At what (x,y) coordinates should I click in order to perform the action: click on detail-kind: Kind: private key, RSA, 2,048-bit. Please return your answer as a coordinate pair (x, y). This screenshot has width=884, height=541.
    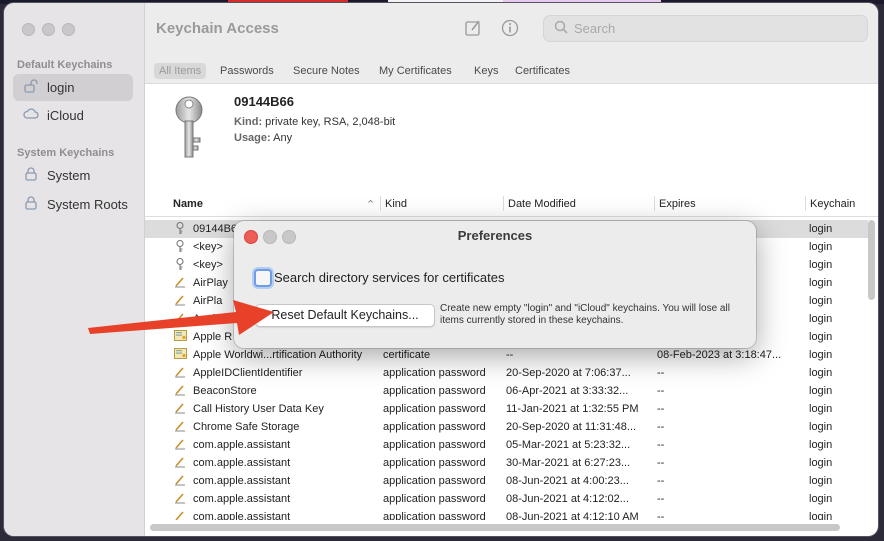
    Looking at the image, I should click on (314, 122).